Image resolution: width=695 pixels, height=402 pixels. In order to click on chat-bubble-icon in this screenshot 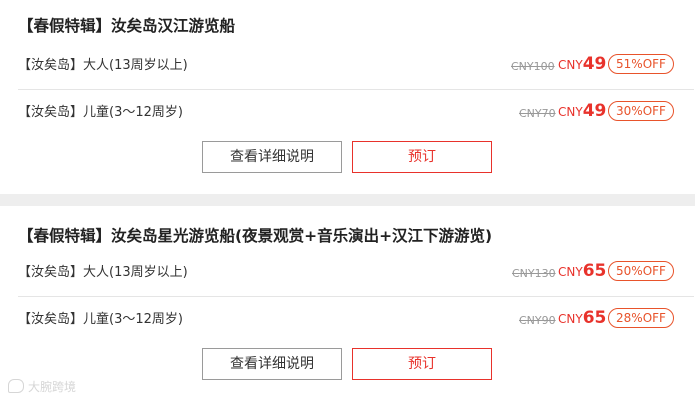, I will do `click(16, 386)`.